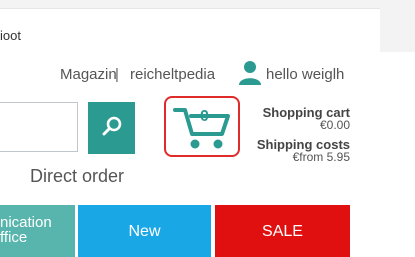  I want to click on cart-count-badge: 0, so click(204, 116).